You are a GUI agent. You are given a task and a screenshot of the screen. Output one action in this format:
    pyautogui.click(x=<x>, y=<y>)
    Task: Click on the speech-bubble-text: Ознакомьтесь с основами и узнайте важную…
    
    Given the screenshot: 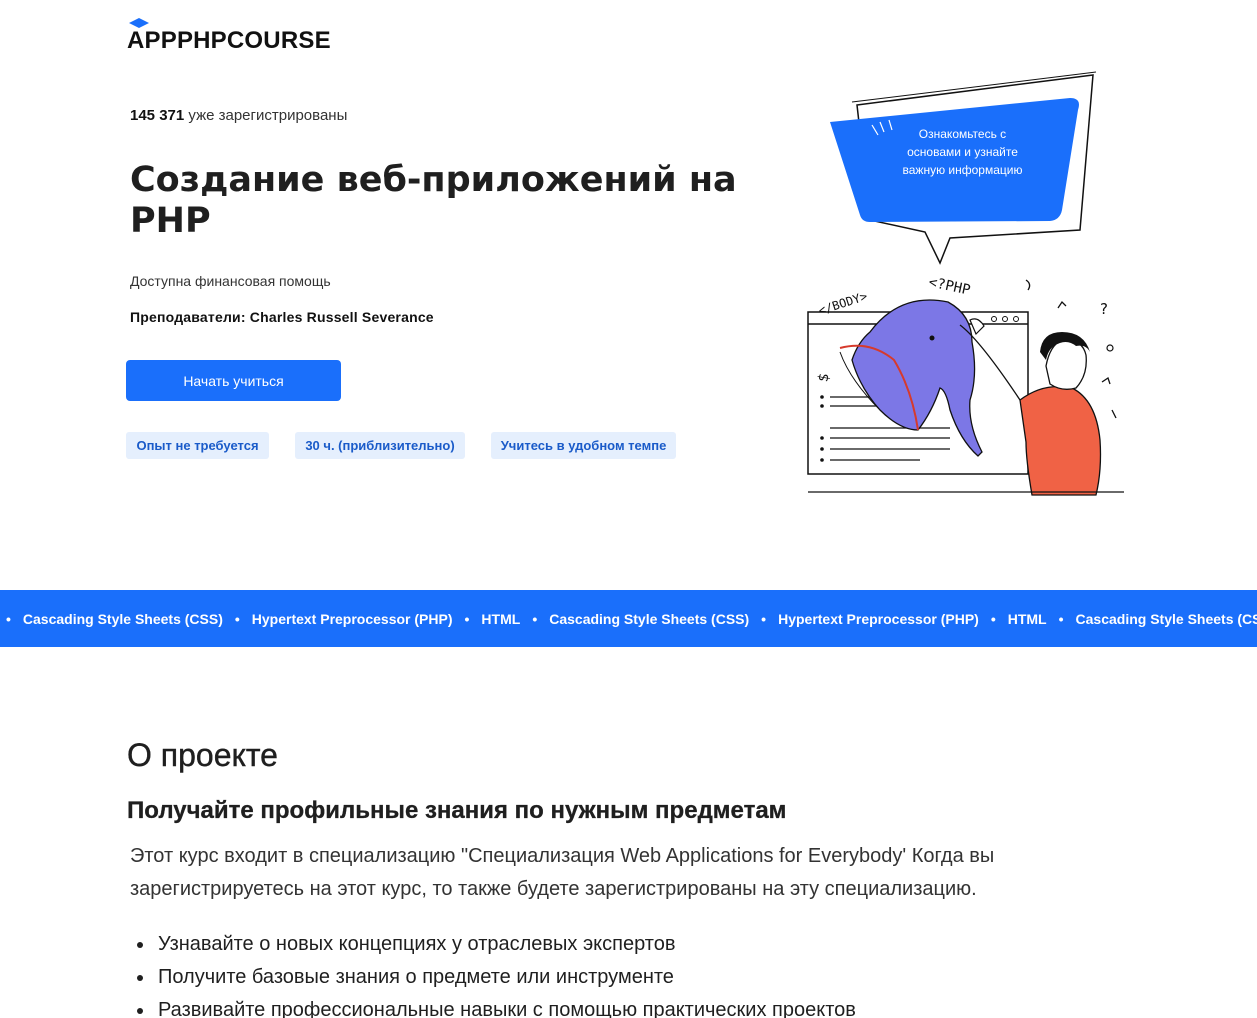 What is the action you would take?
    pyautogui.click(x=962, y=152)
    